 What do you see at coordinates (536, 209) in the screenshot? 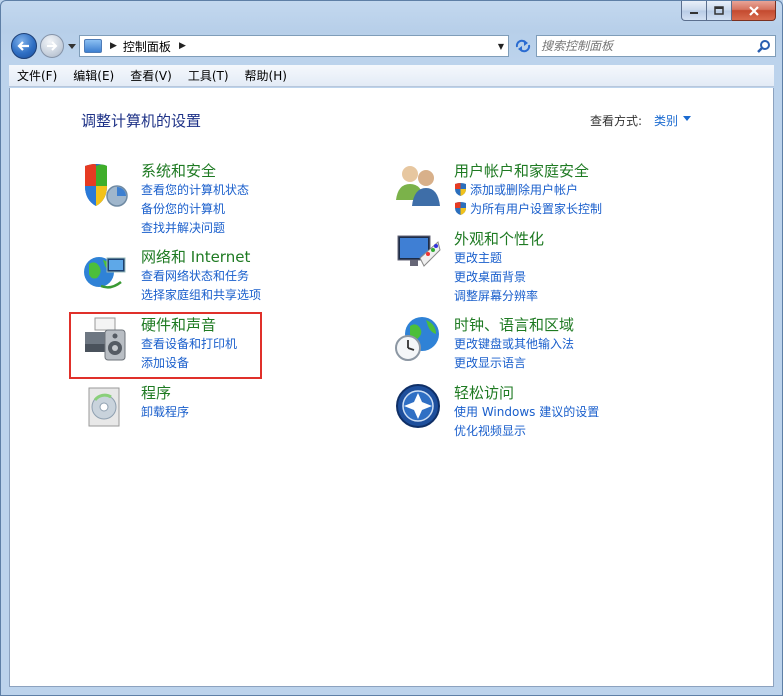
I see `link-text: 为所有用户设置家长控制` at bounding box center [536, 209].